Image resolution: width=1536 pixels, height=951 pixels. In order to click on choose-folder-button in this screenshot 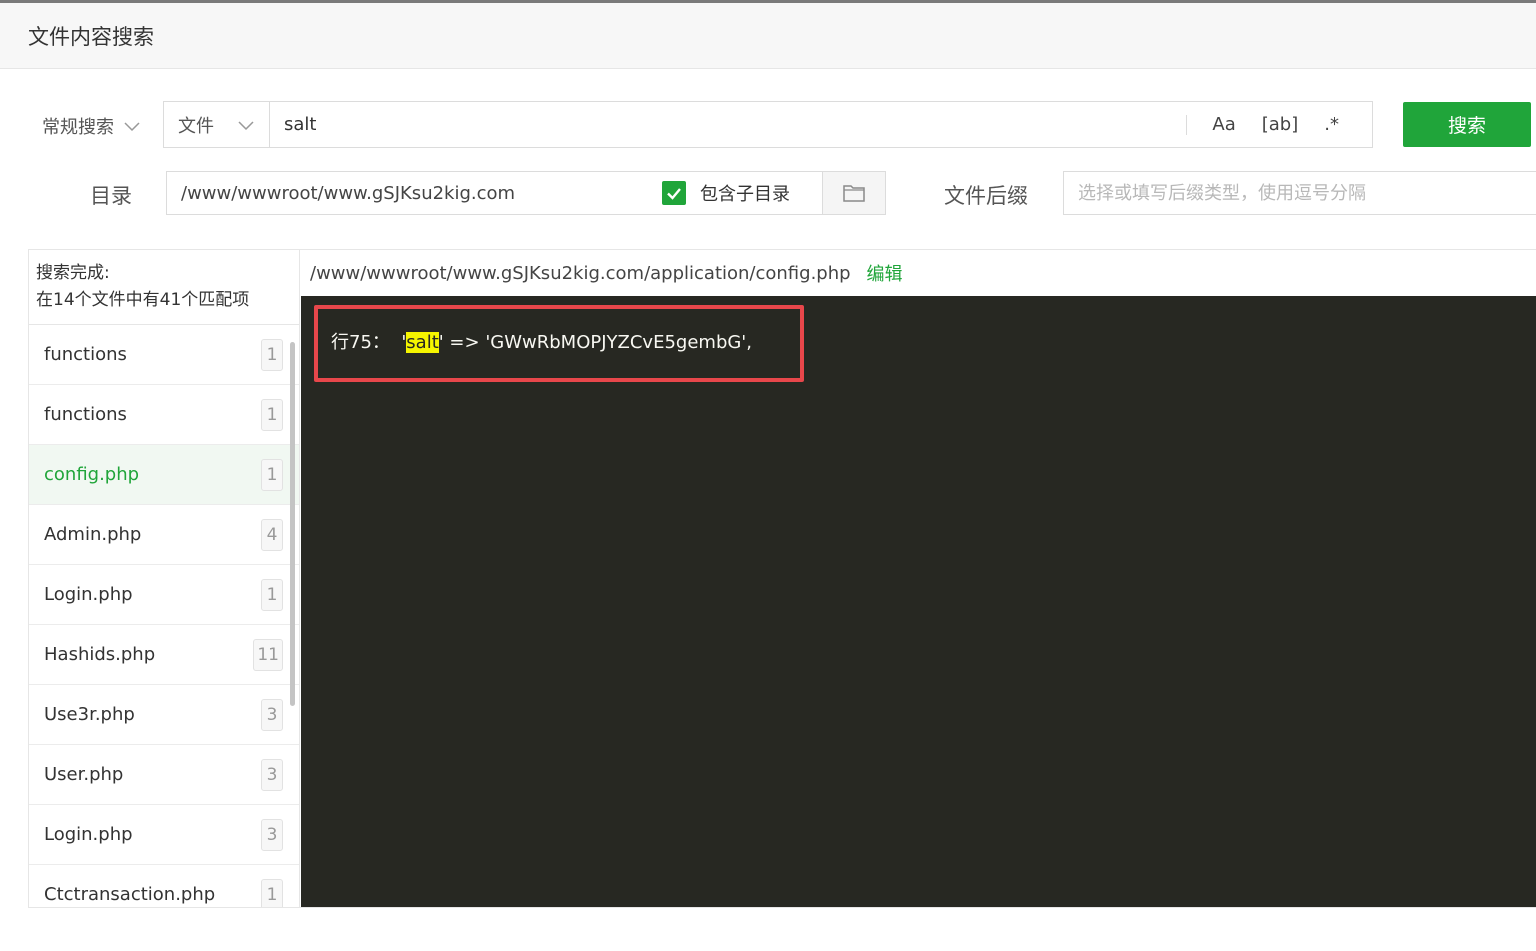, I will do `click(853, 193)`.